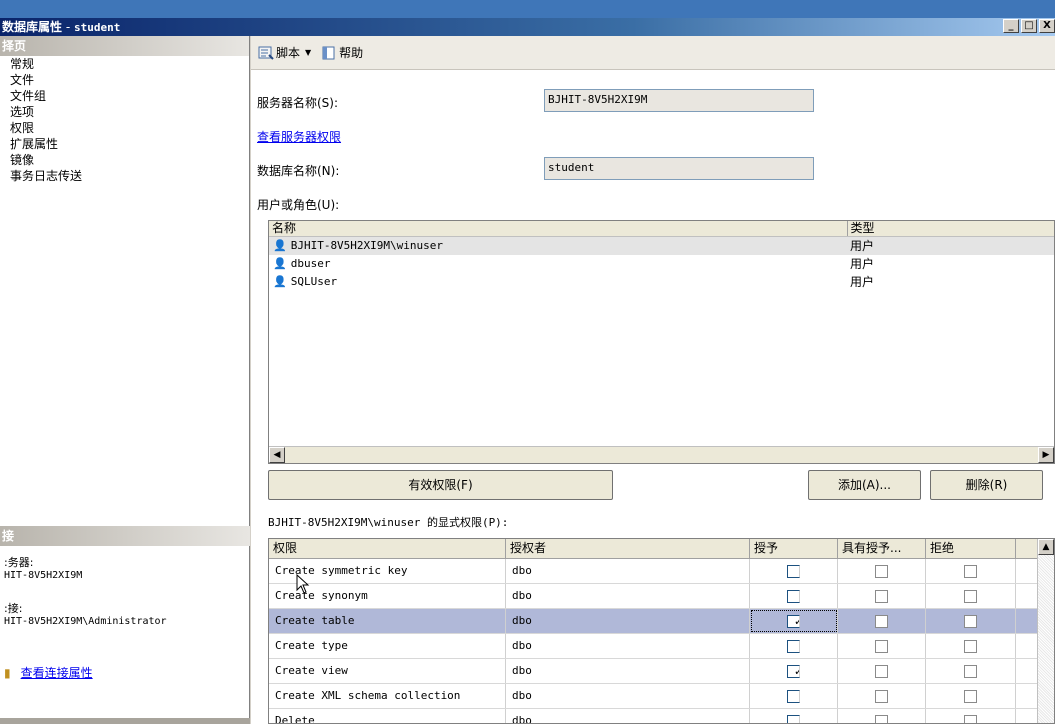 The height and width of the screenshot is (724, 1055). What do you see at coordinates (129, 64) in the screenshot?
I see `nav-item-general: 常规` at bounding box center [129, 64].